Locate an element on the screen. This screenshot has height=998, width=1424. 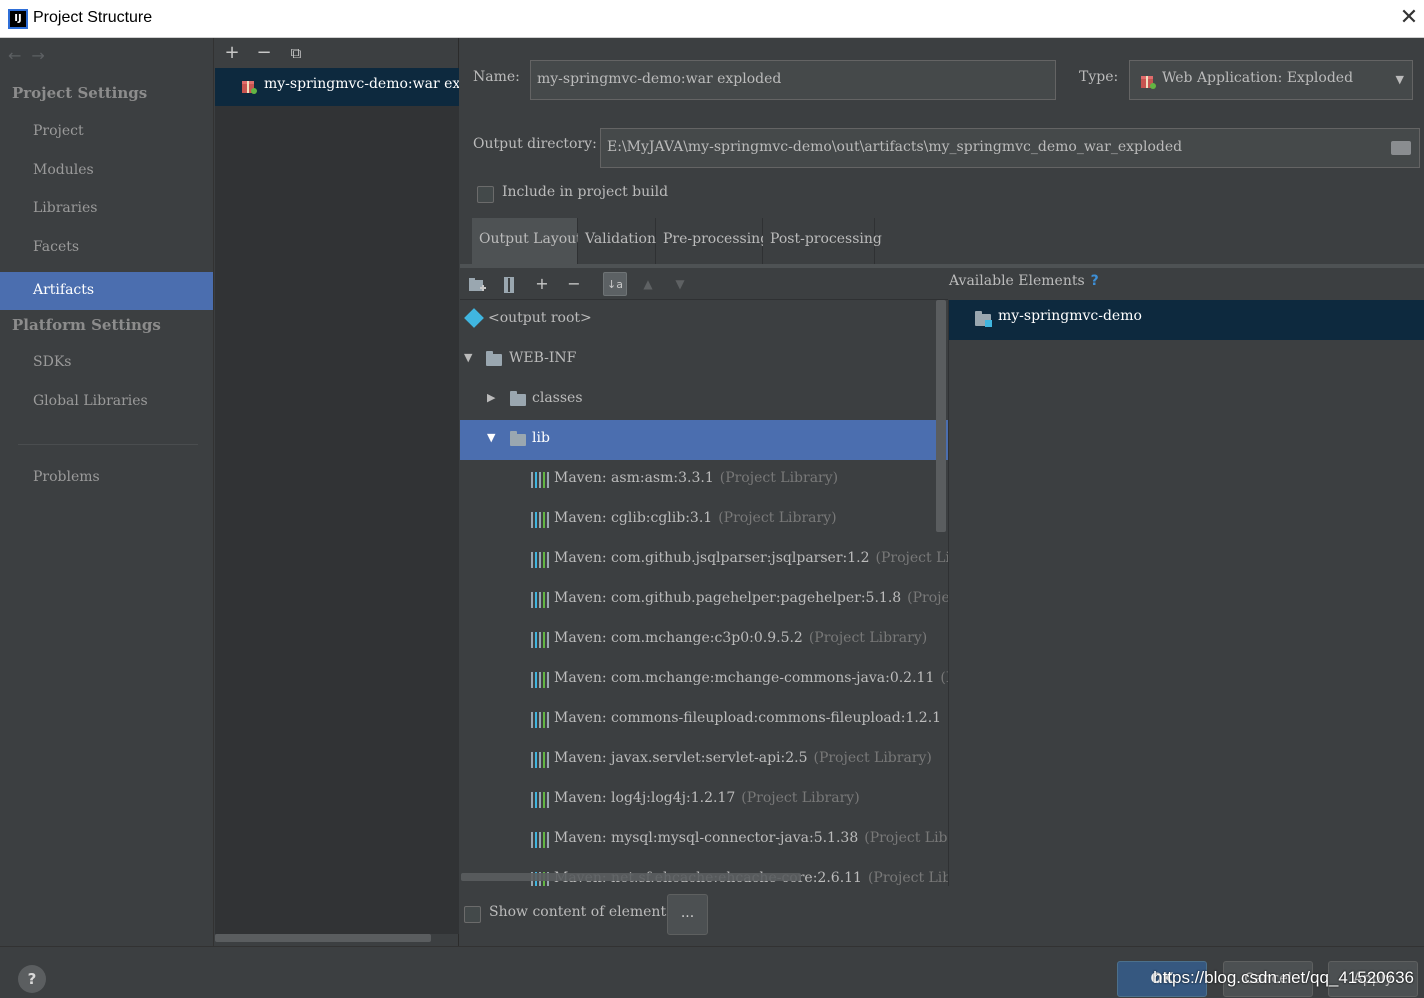
library-label: Maven: asm:asm:3.3.1 (Project Library) is located at coordinates (696, 478).